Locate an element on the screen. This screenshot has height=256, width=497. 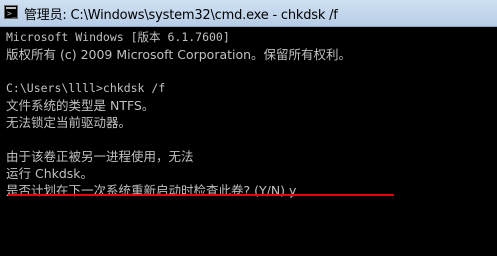
highlight-underline is located at coordinates (201, 195).